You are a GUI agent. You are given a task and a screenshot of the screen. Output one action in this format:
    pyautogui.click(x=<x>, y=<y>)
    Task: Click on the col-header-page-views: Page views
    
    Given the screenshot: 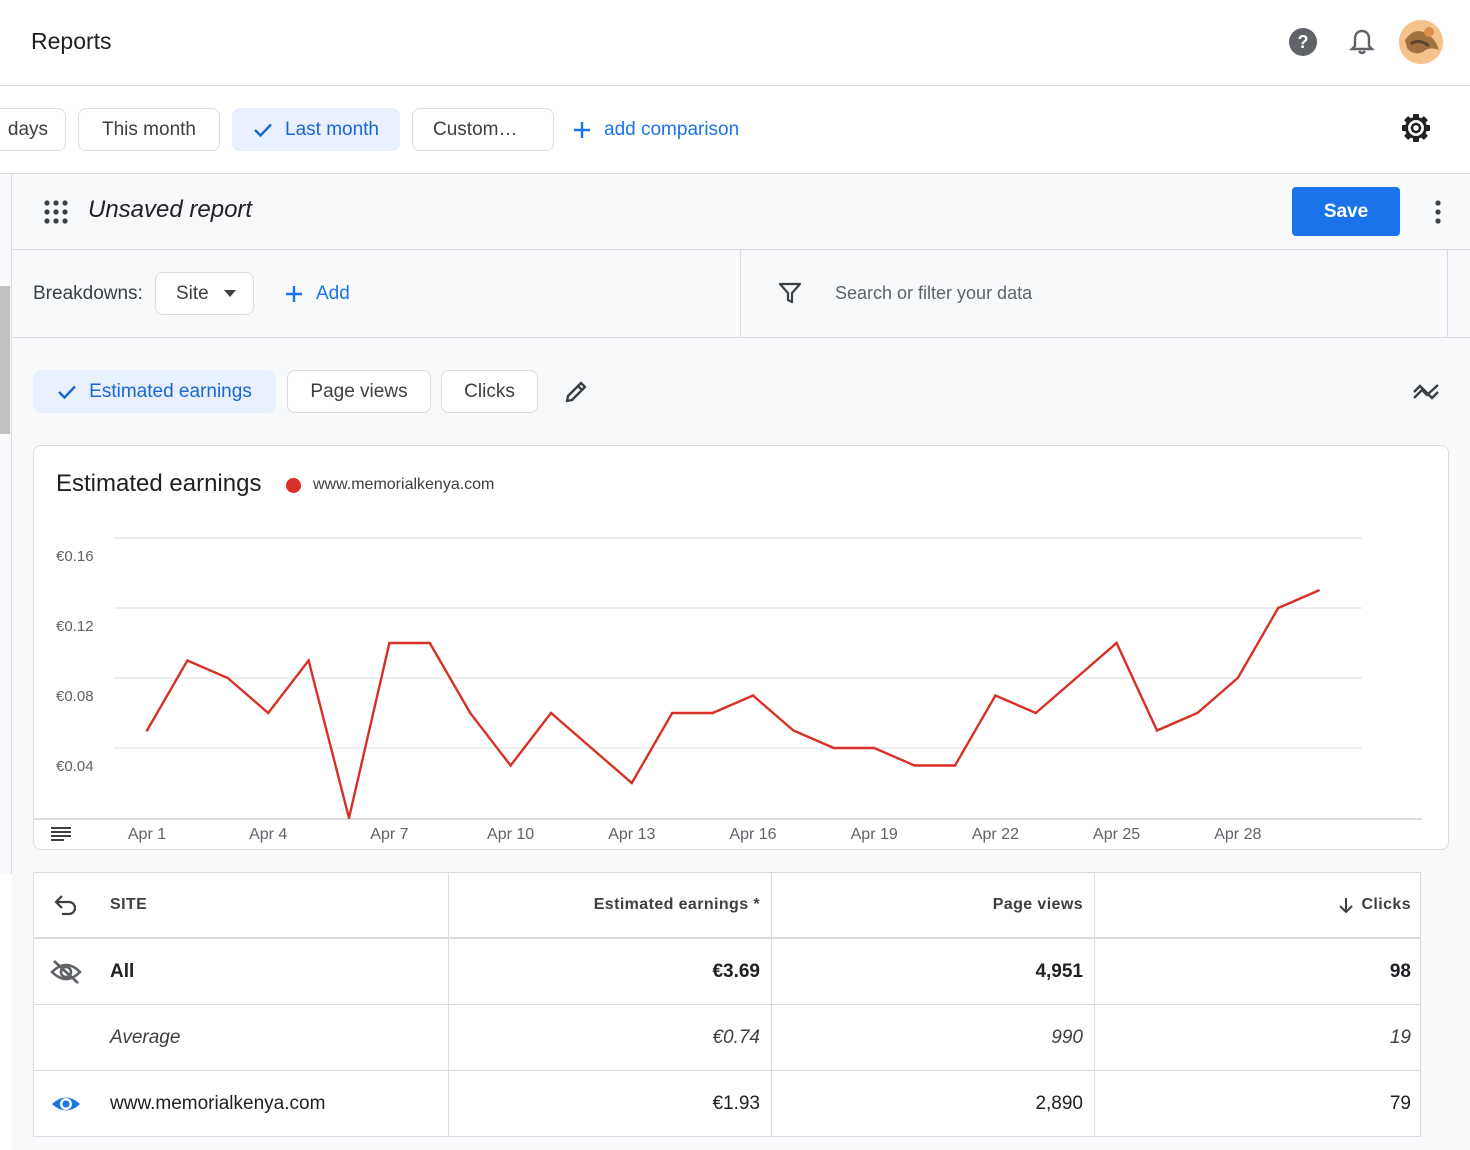 What is the action you would take?
    pyautogui.click(x=932, y=905)
    